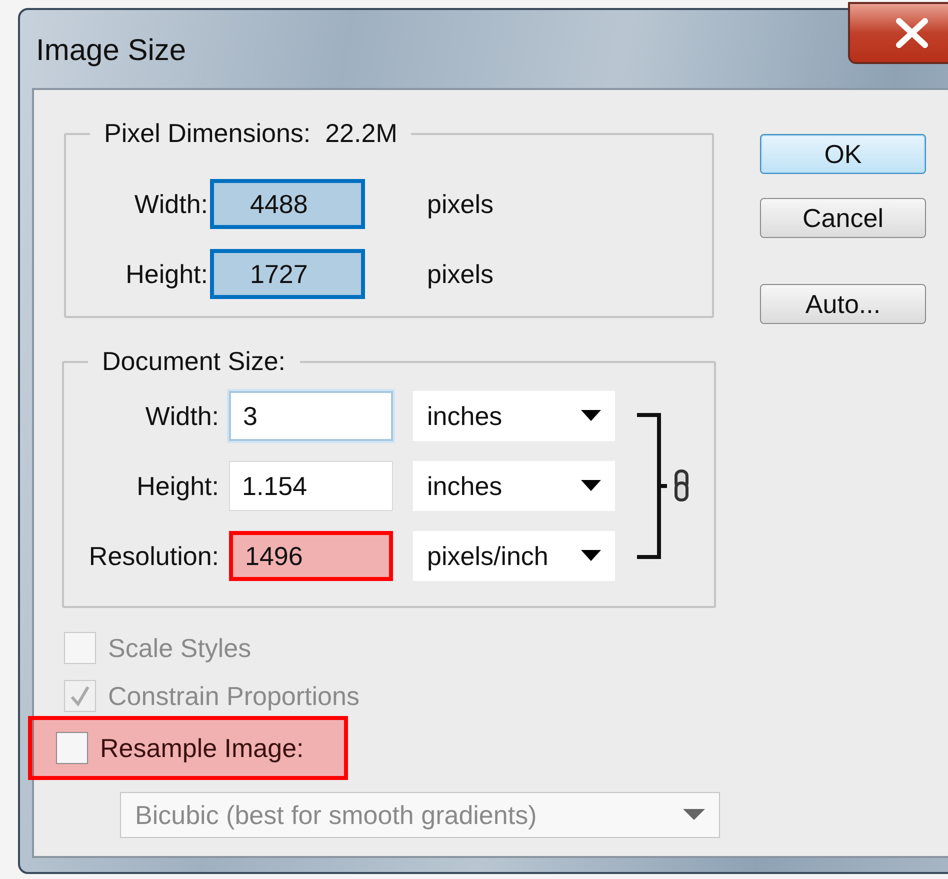  I want to click on group-legend: Document Size:, so click(194, 361).